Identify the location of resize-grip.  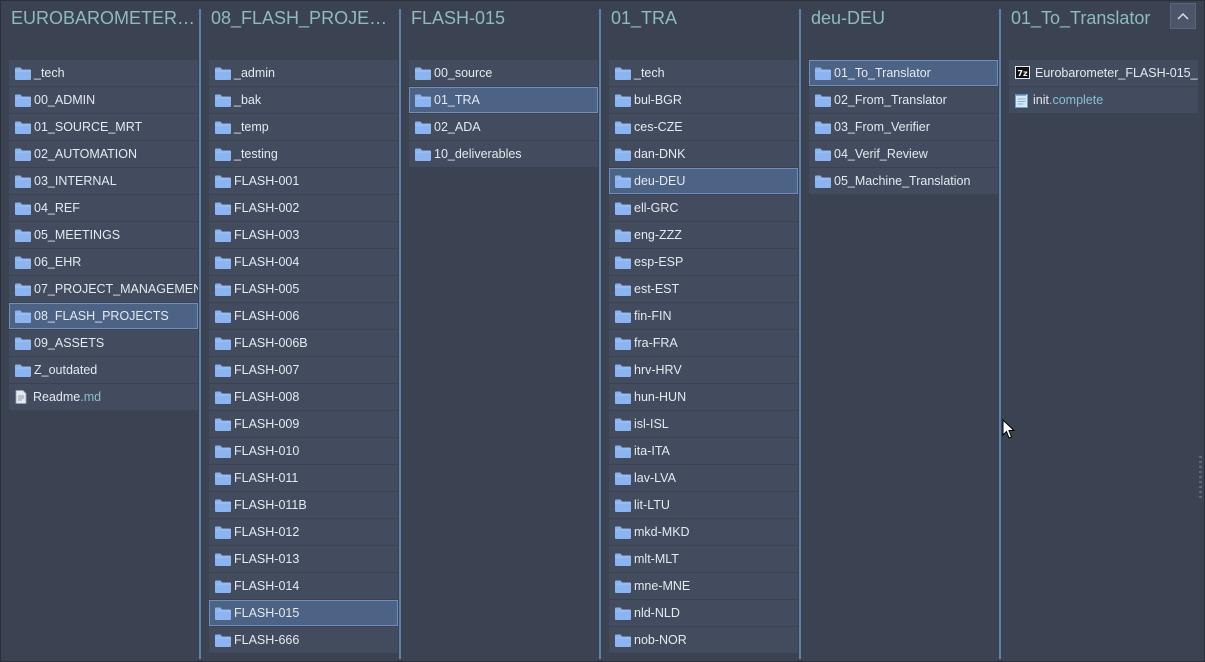
(1200, 478).